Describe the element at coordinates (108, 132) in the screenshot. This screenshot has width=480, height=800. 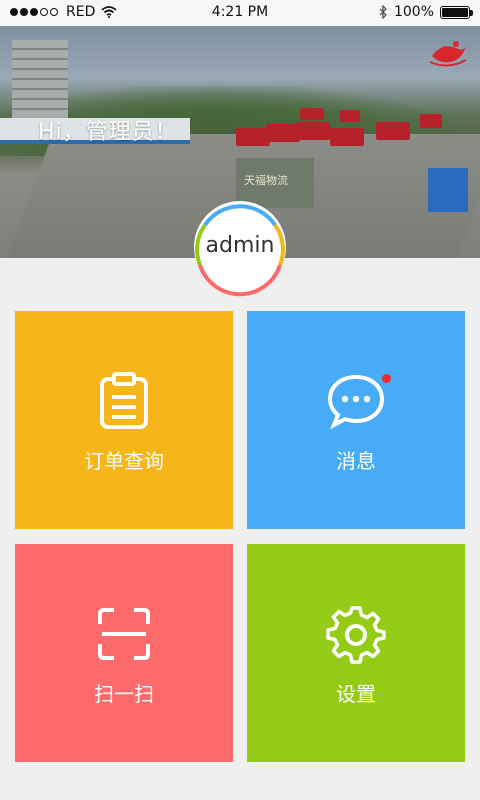
I see `greeting-text: Hi，管理员！` at that location.